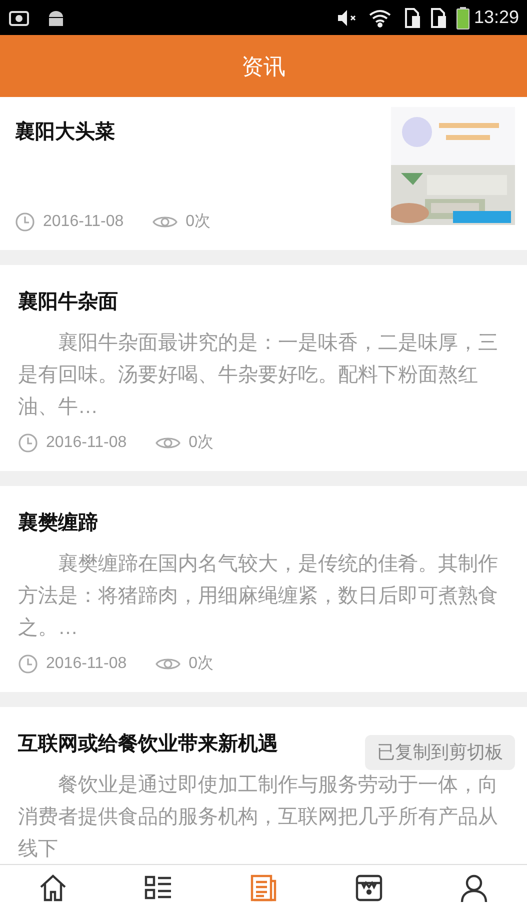 This screenshot has width=527, height=904. I want to click on toast: 已复制到剪切板, so click(440, 752).